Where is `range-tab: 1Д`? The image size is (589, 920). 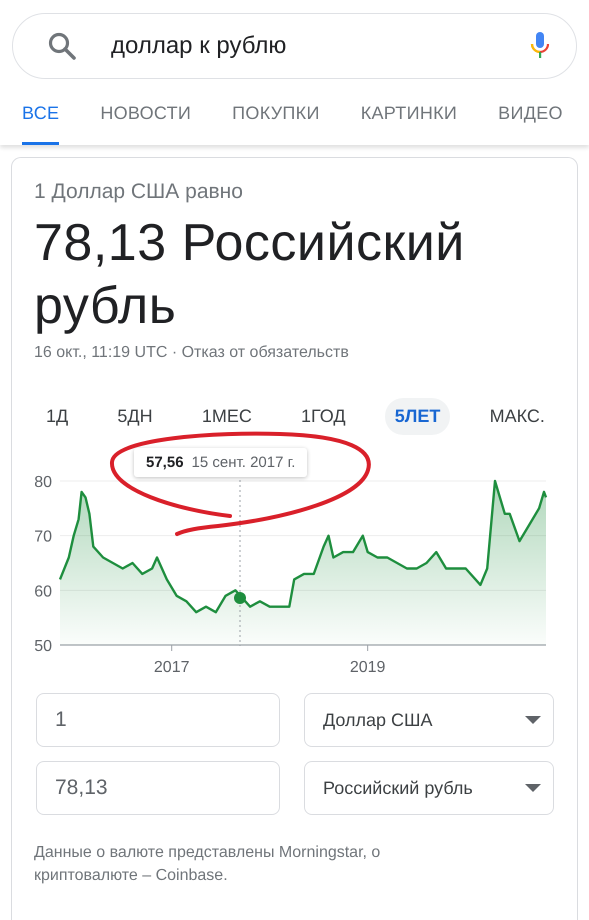 range-tab: 1Д is located at coordinates (57, 416).